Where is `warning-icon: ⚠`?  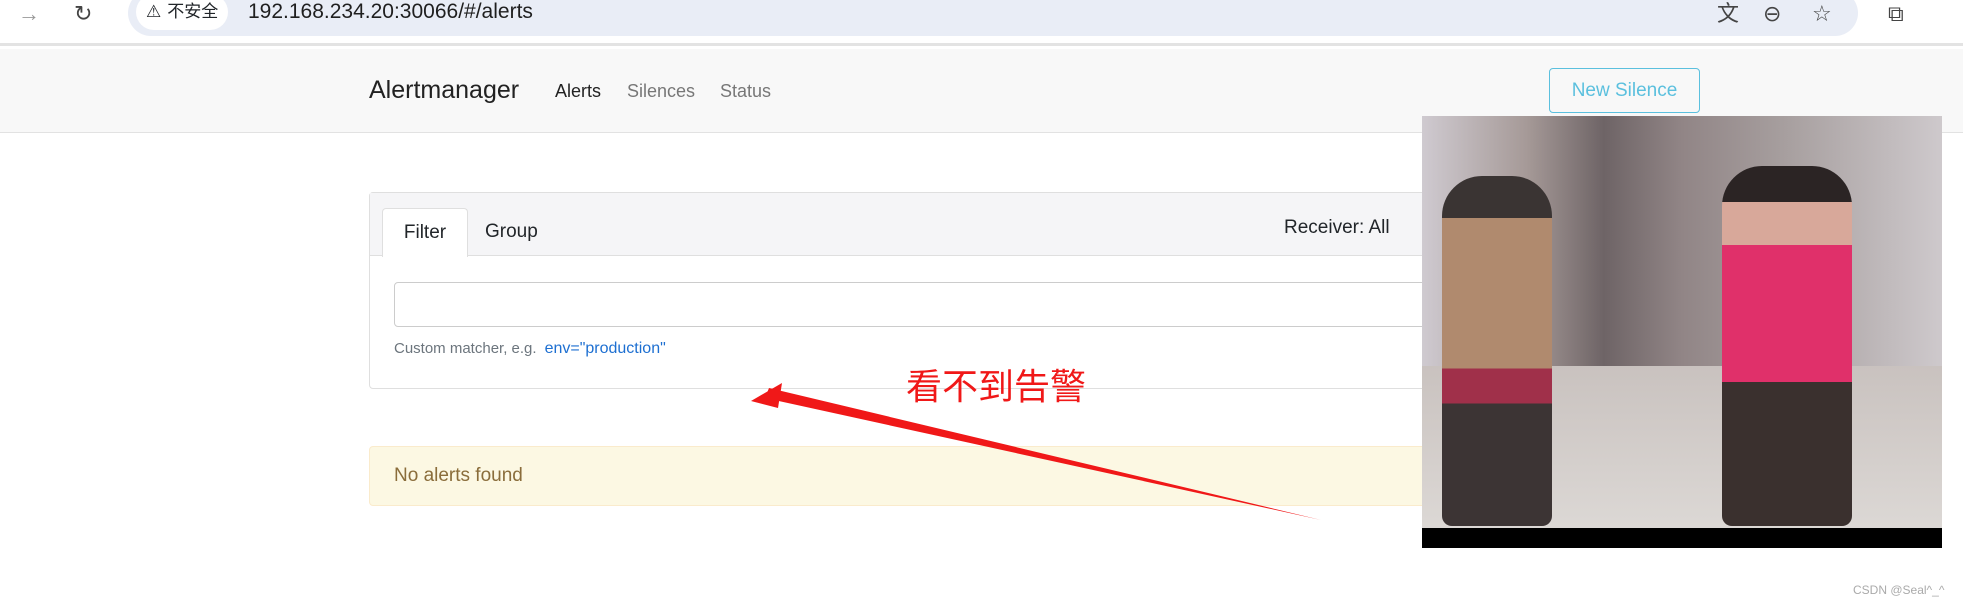
warning-icon: ⚠ is located at coordinates (154, 11).